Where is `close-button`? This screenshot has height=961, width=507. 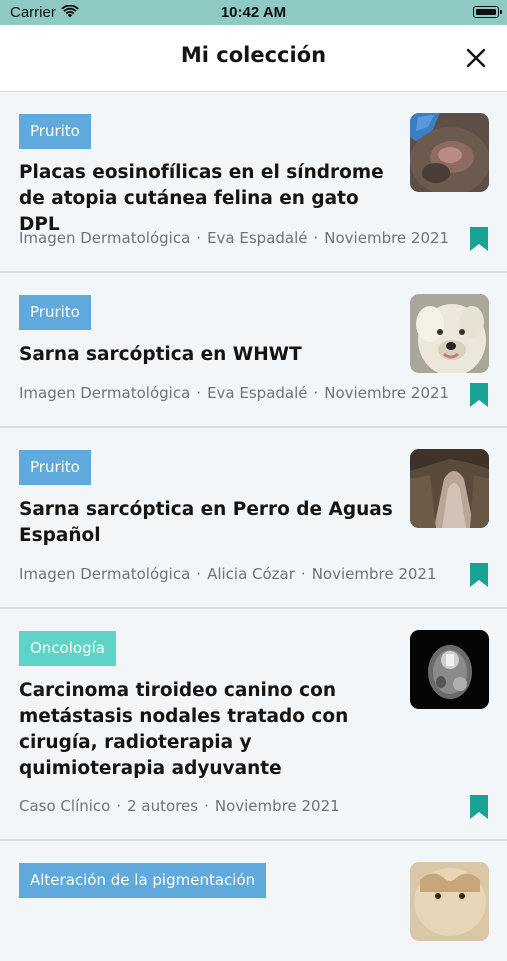 close-button is located at coordinates (476, 58).